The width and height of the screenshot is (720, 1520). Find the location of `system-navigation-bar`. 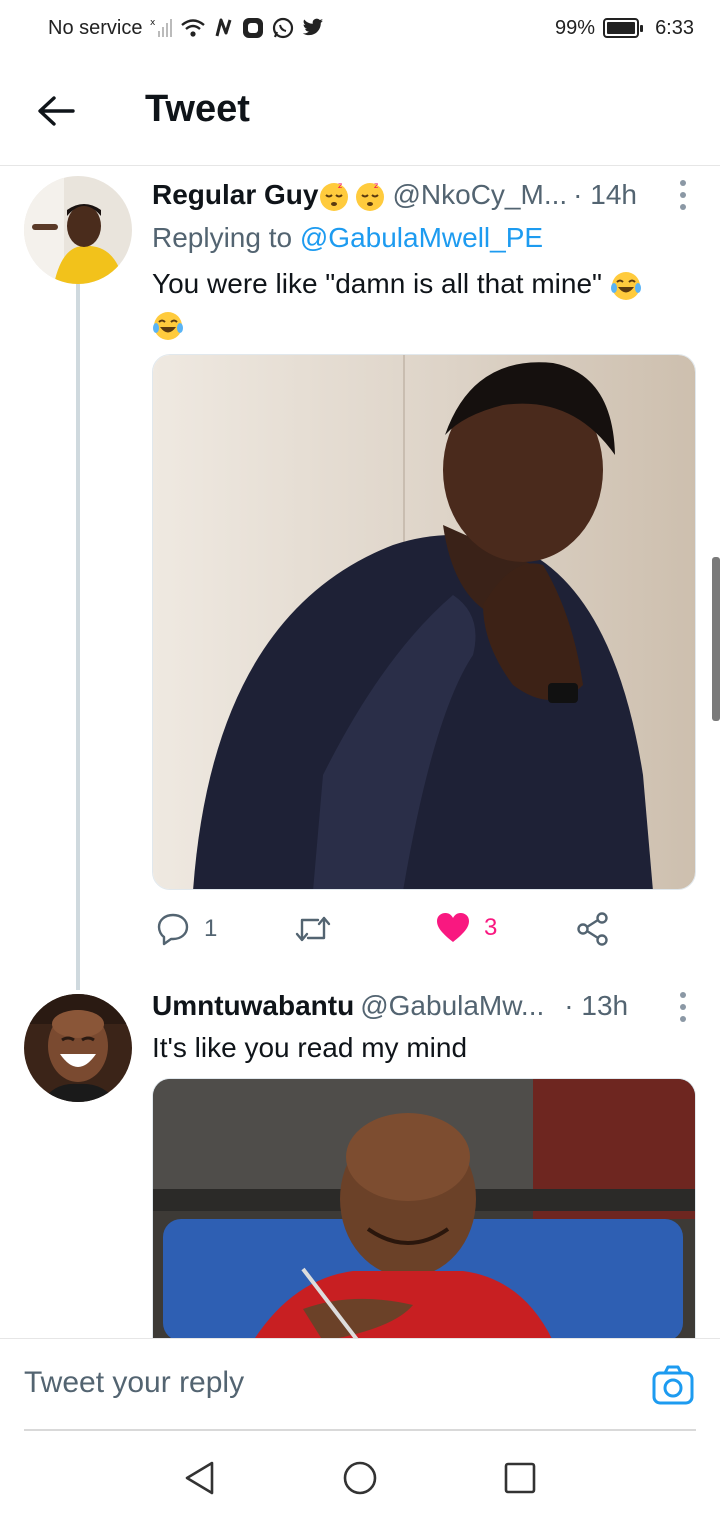

system-navigation-bar is located at coordinates (360, 1476).